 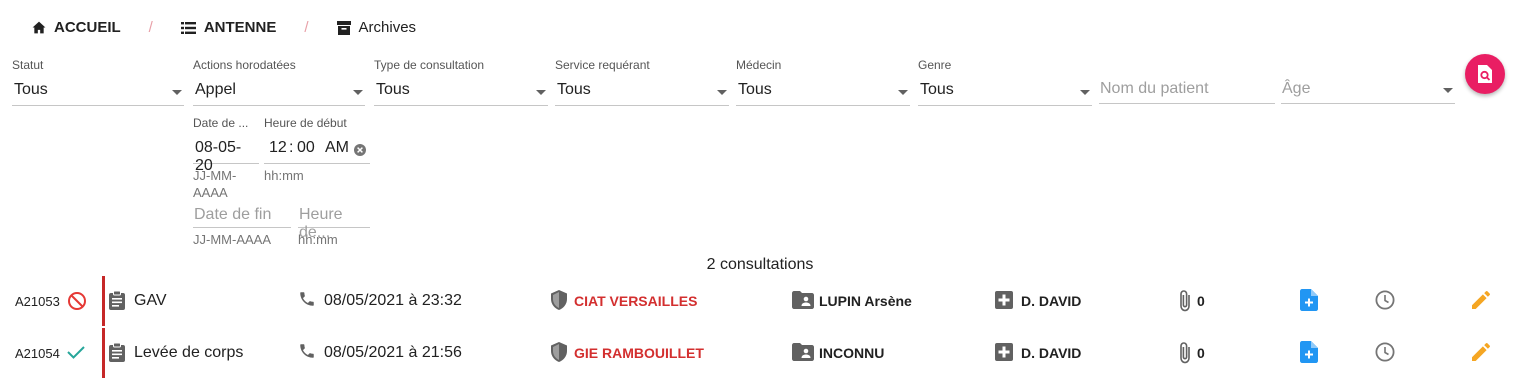 What do you see at coordinates (387, 27) in the screenshot?
I see `breadcrumb-archives-label: Archives` at bounding box center [387, 27].